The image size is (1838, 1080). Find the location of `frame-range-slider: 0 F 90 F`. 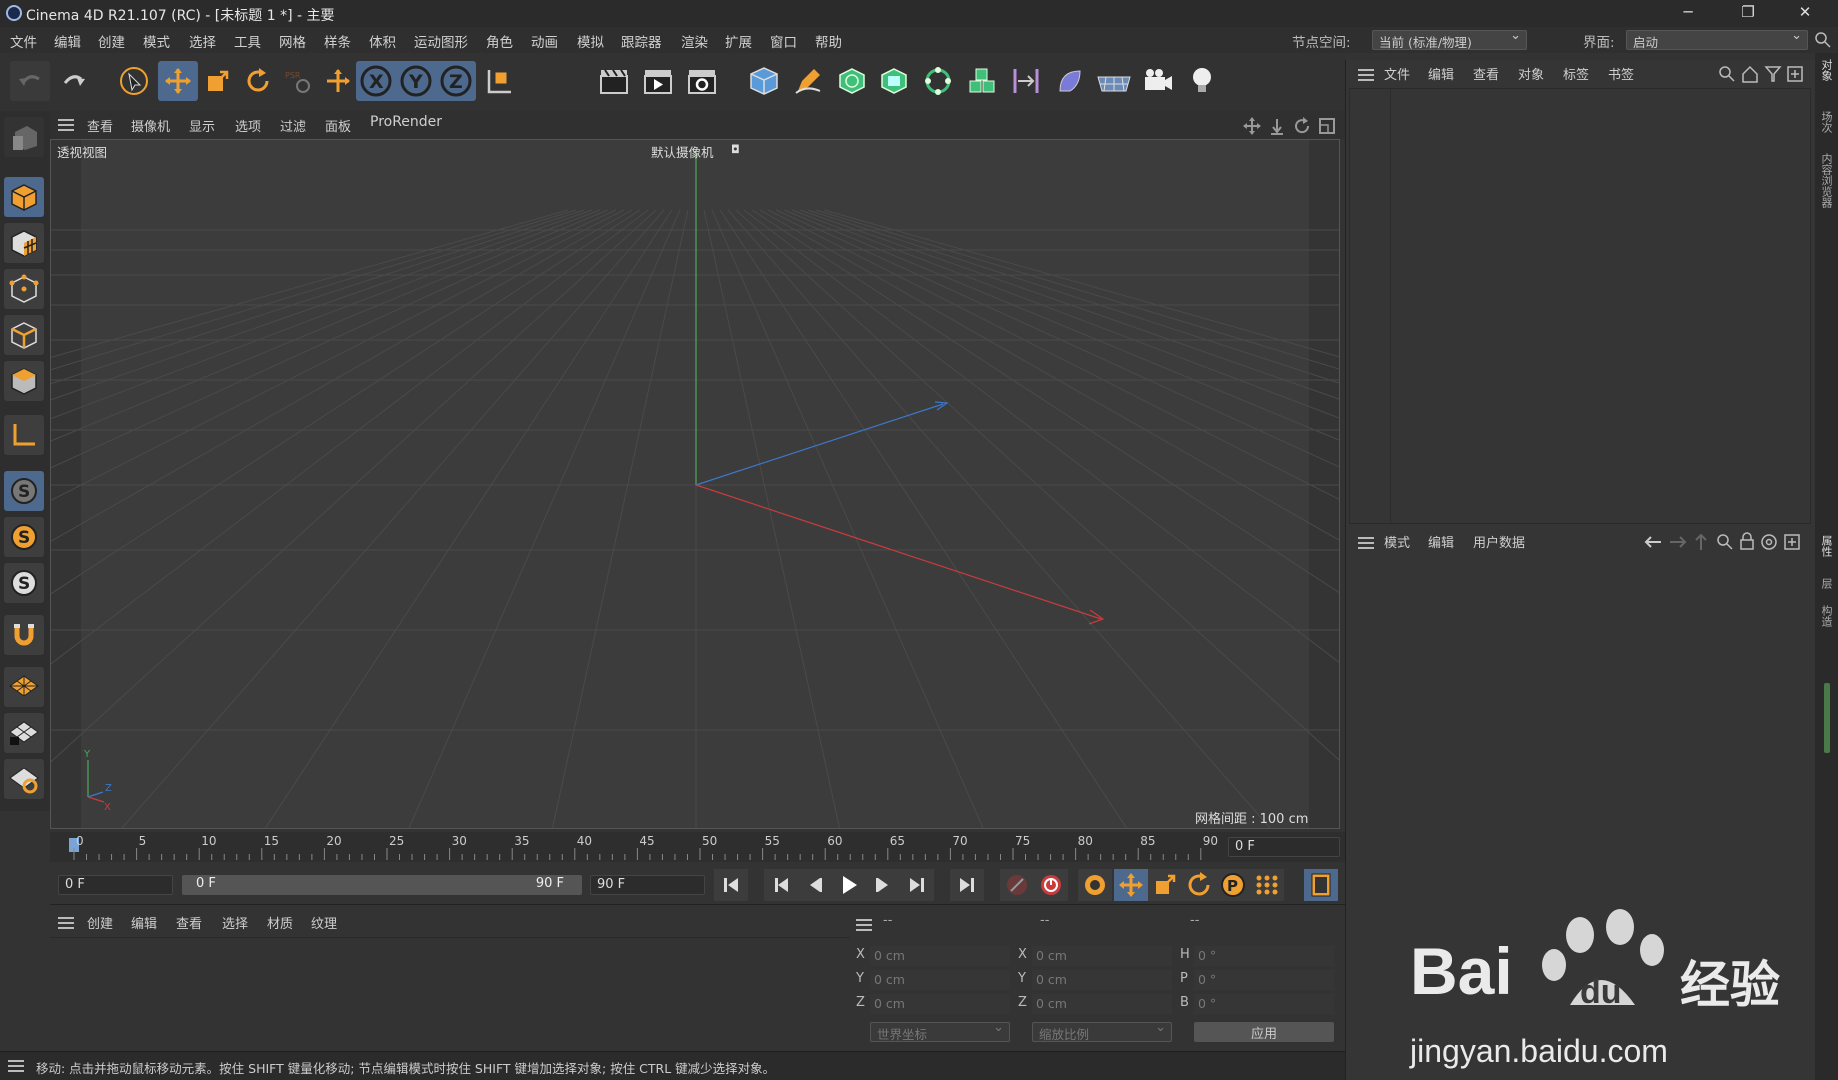

frame-range-slider: 0 F 90 F is located at coordinates (382, 885).